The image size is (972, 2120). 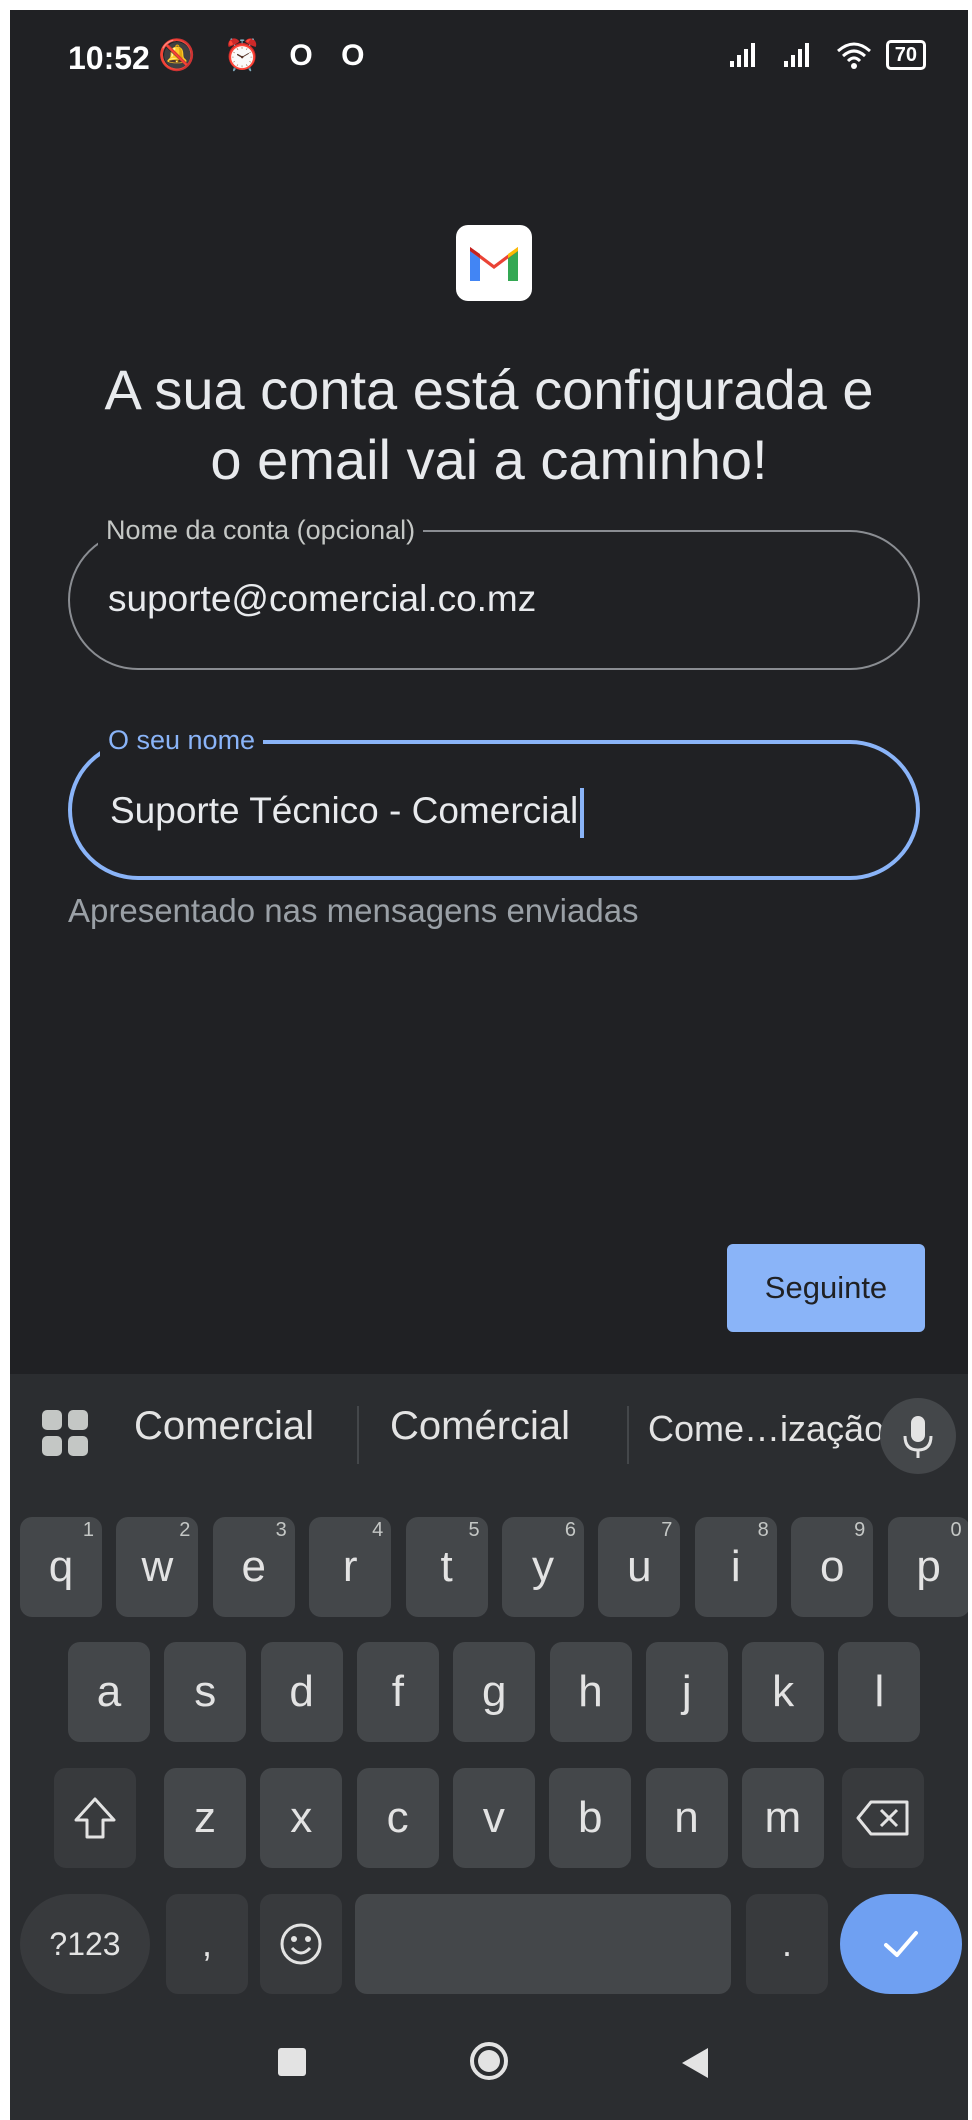 I want to click on key-t: t5, so click(x=446, y=1567).